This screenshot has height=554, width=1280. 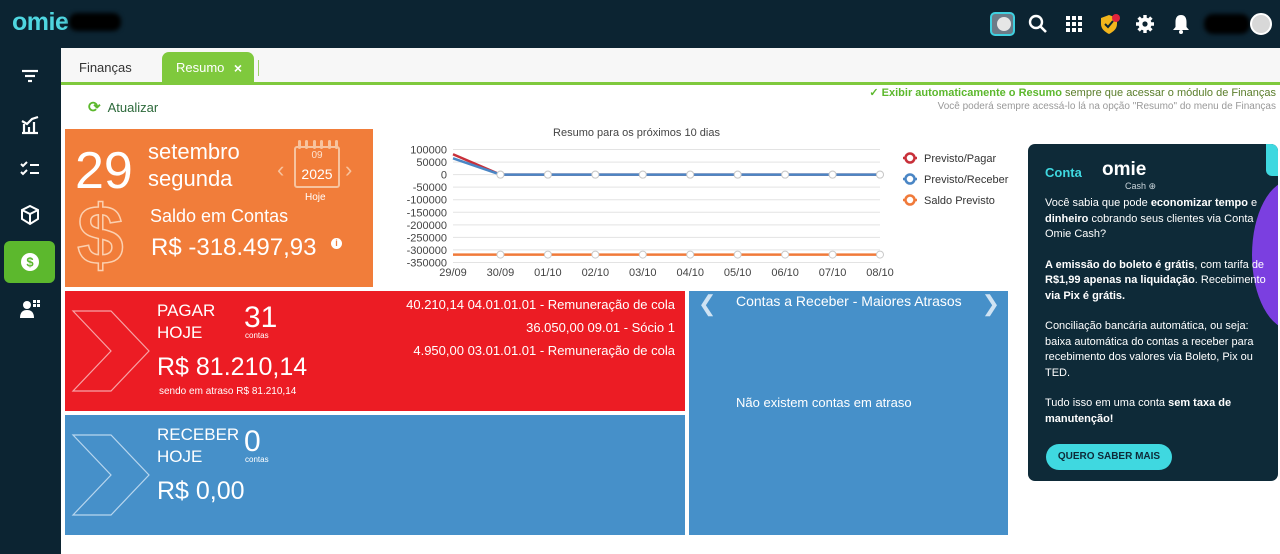 What do you see at coordinates (198, 434) in the screenshot?
I see `receive-today-label-line1: RECEBER` at bounding box center [198, 434].